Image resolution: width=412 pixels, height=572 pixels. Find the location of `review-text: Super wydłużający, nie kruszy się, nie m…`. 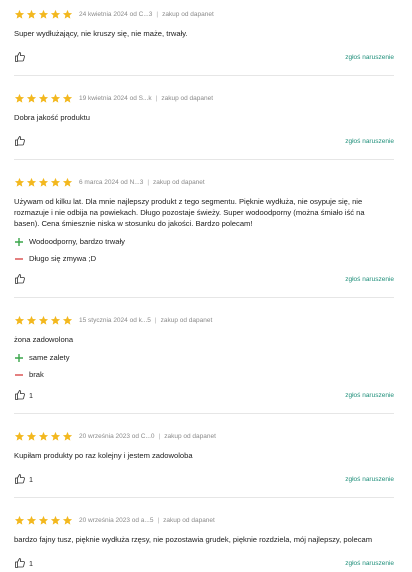

review-text: Super wydłużający, nie kruszy się, nie m… is located at coordinates (101, 33).